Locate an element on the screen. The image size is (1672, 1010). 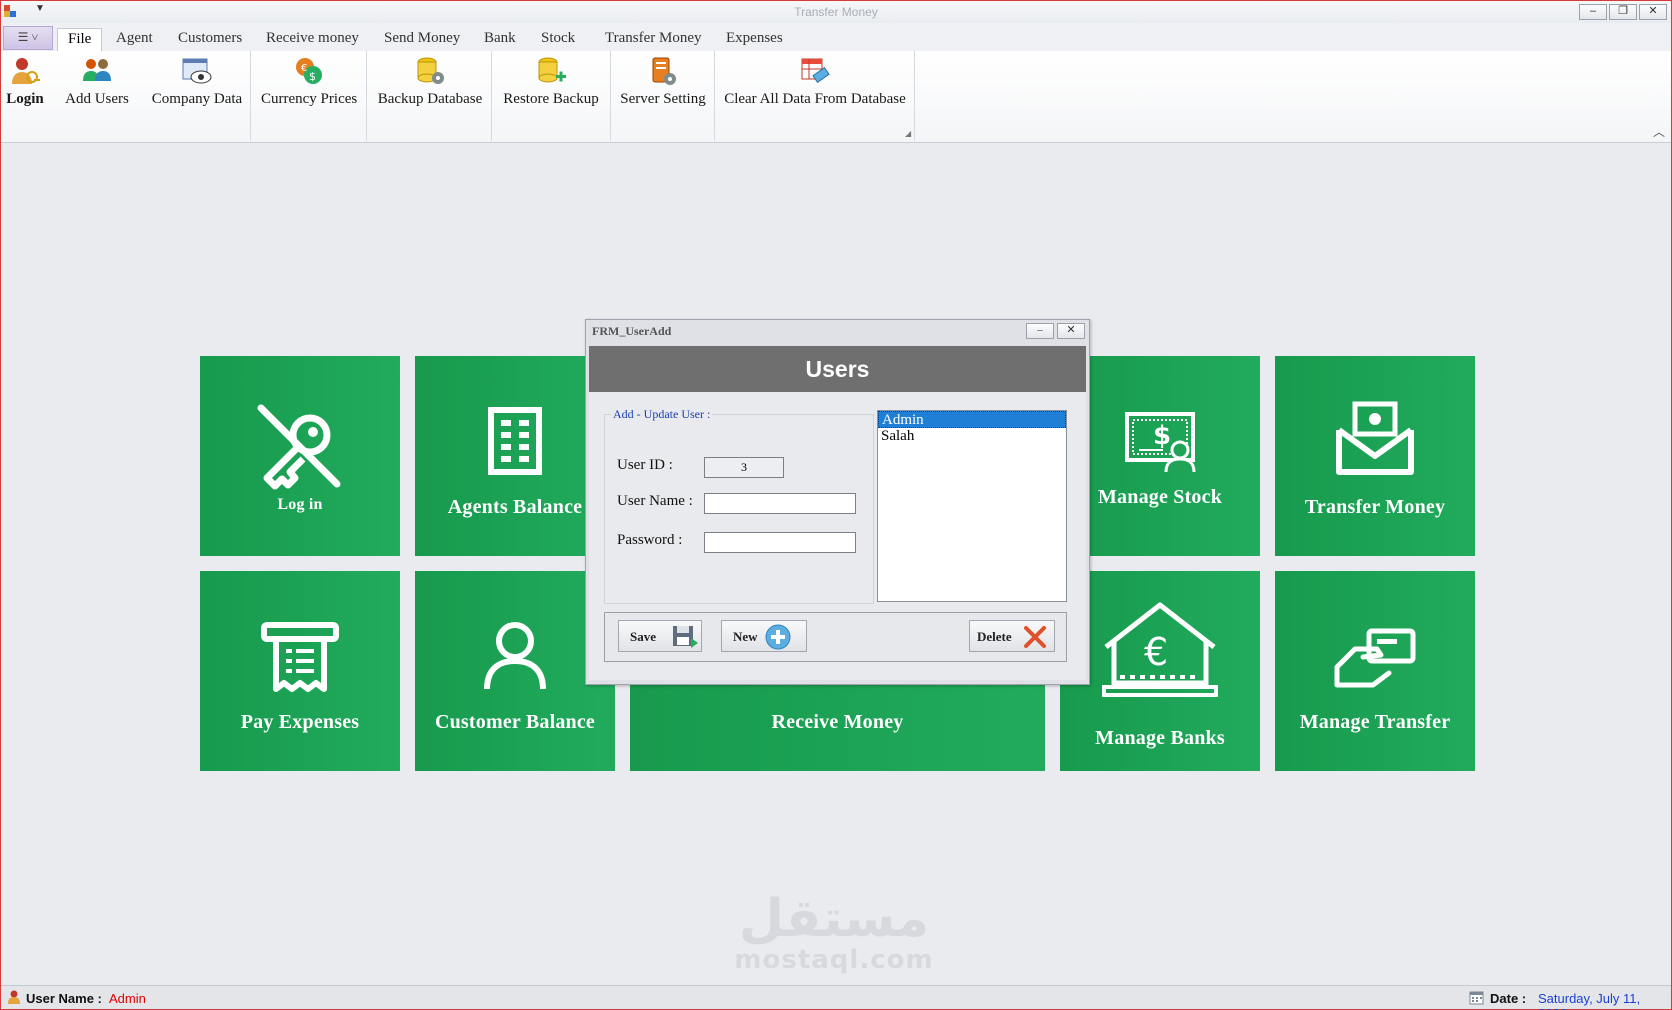
restore-button: ❐ is located at coordinates (1623, 12).